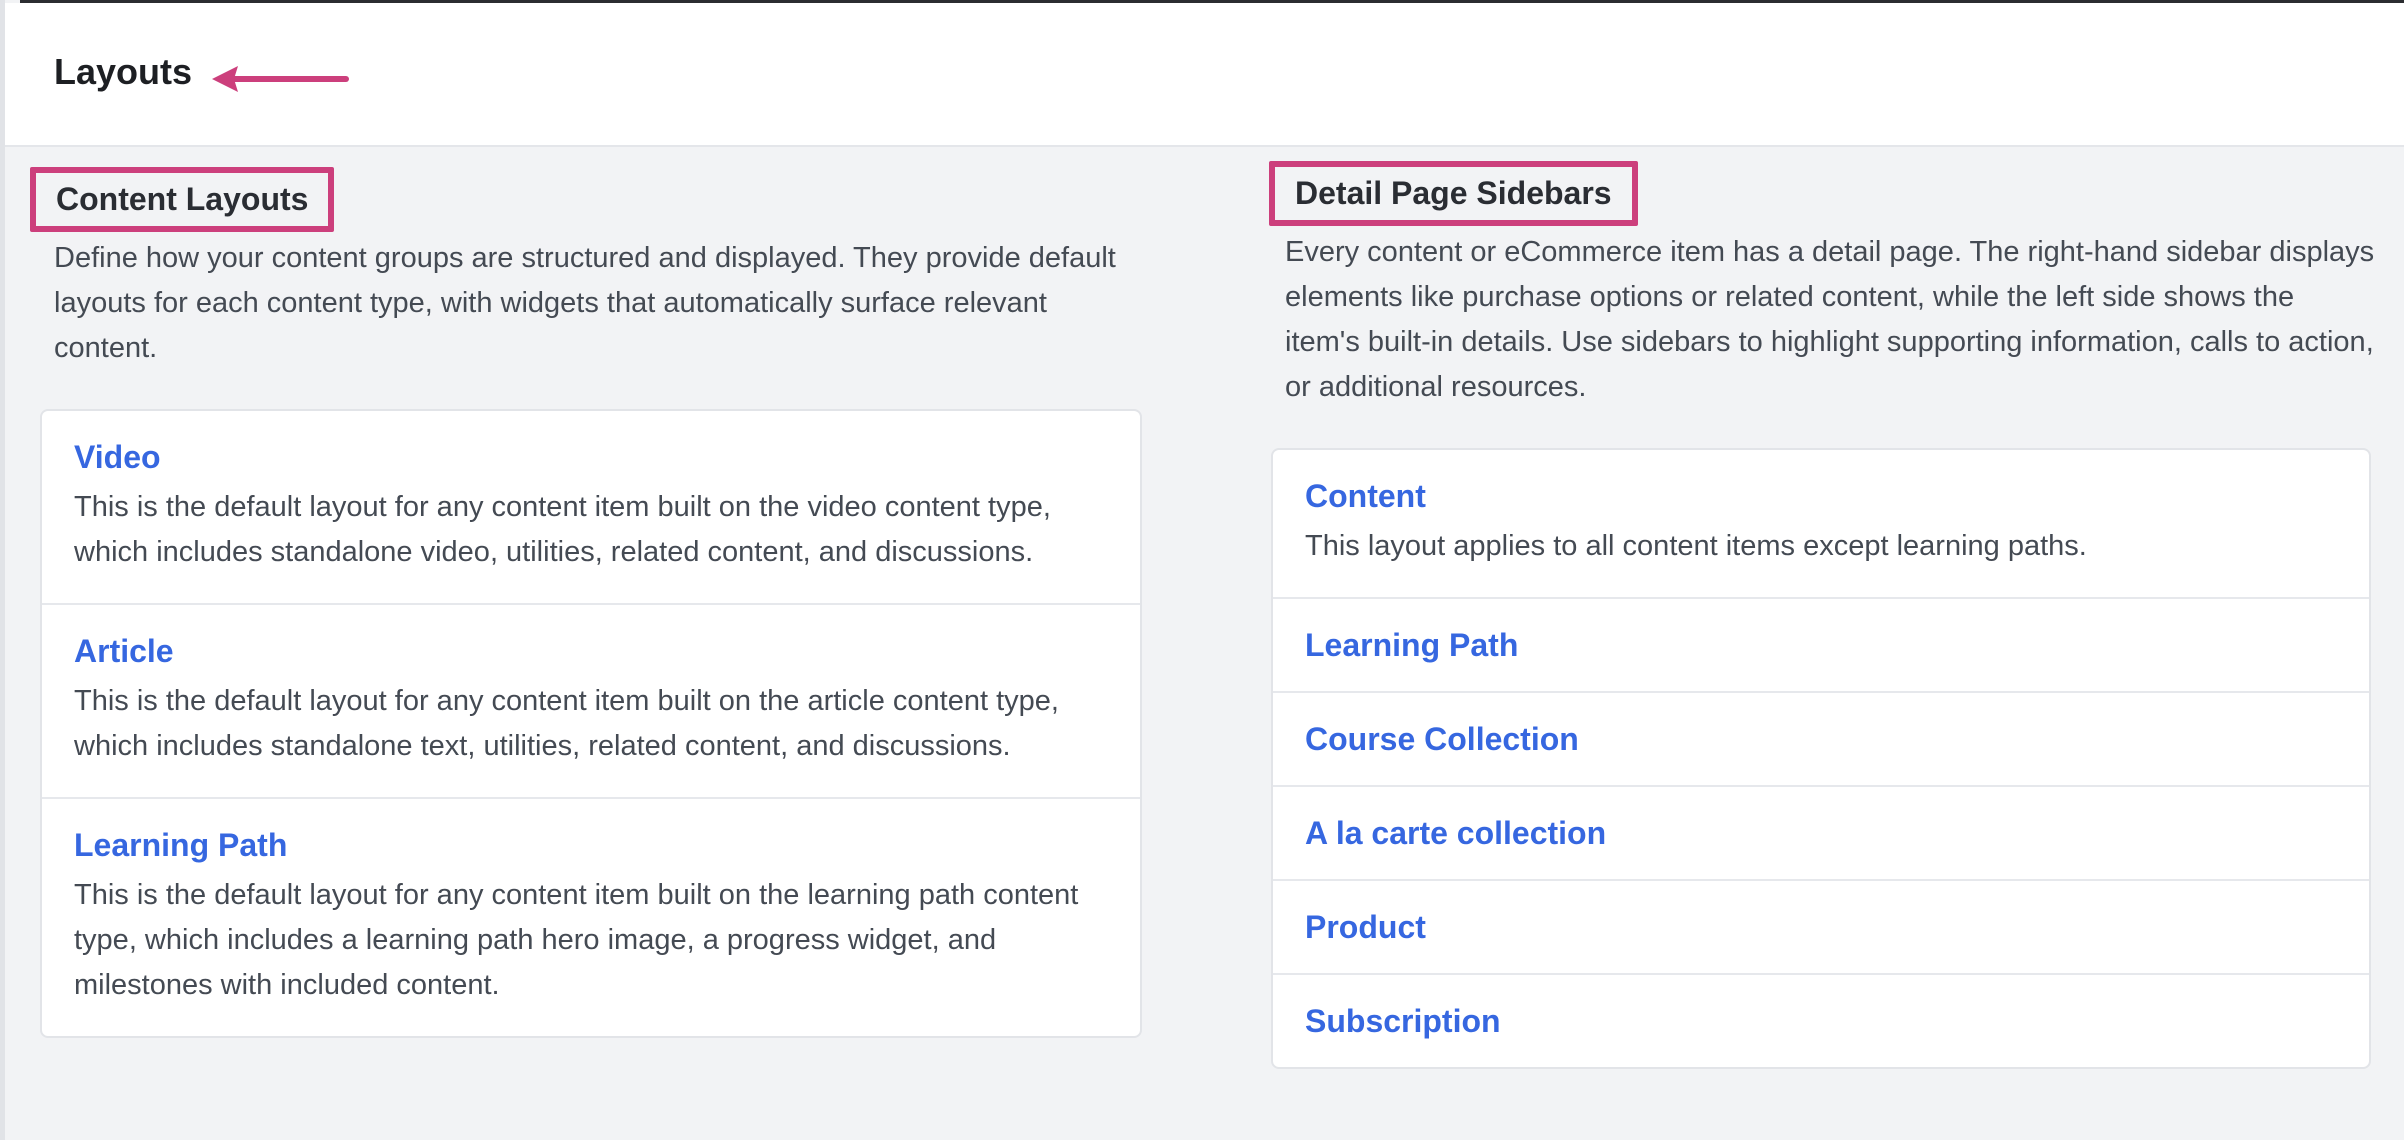  What do you see at coordinates (1453, 193) in the screenshot?
I see `detail-sidebars-heading: Detail Page Sidebars` at bounding box center [1453, 193].